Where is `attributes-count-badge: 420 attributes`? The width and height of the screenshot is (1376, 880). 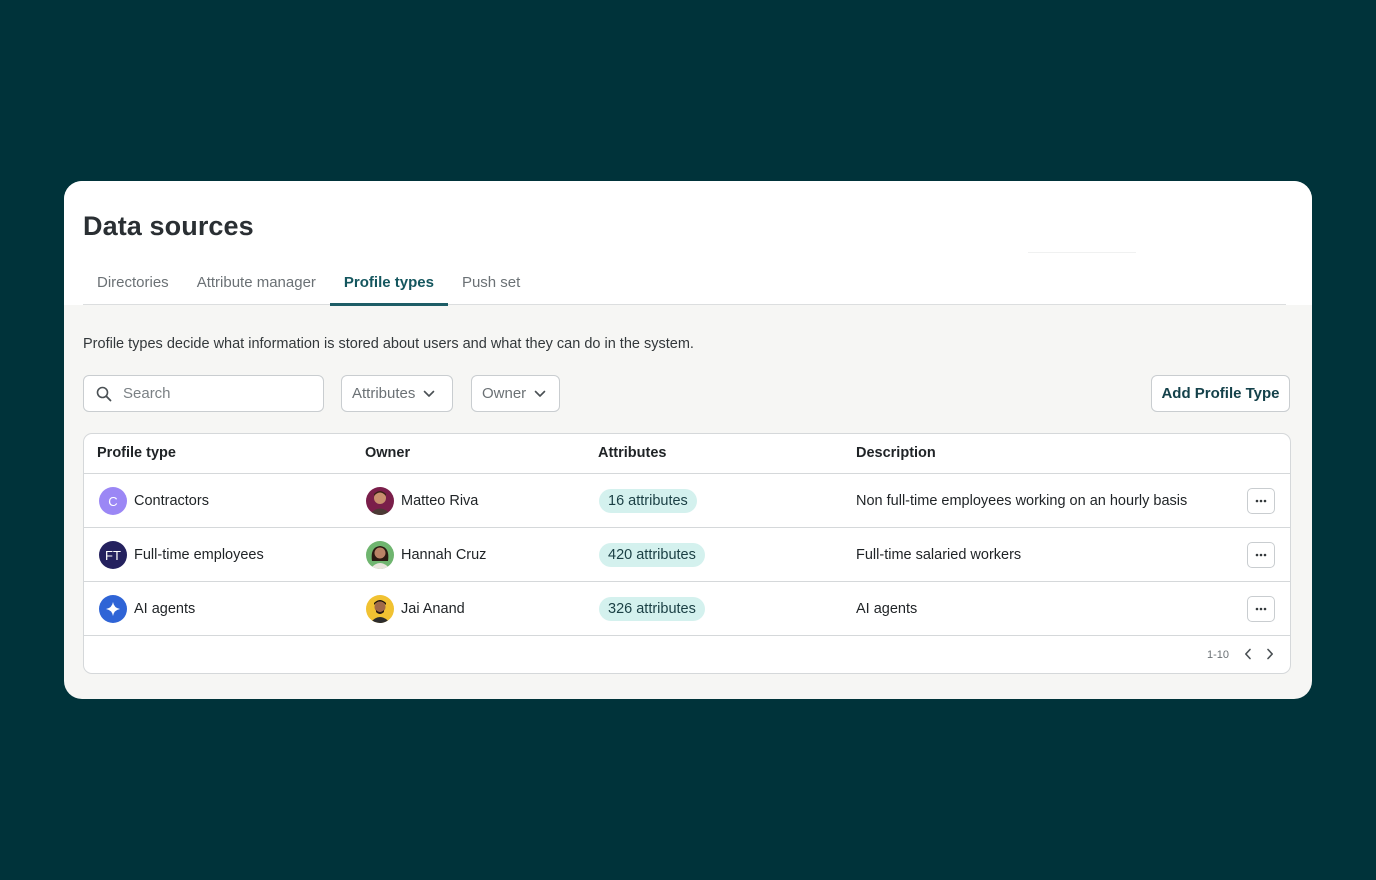
attributes-count-badge: 420 attributes is located at coordinates (652, 555).